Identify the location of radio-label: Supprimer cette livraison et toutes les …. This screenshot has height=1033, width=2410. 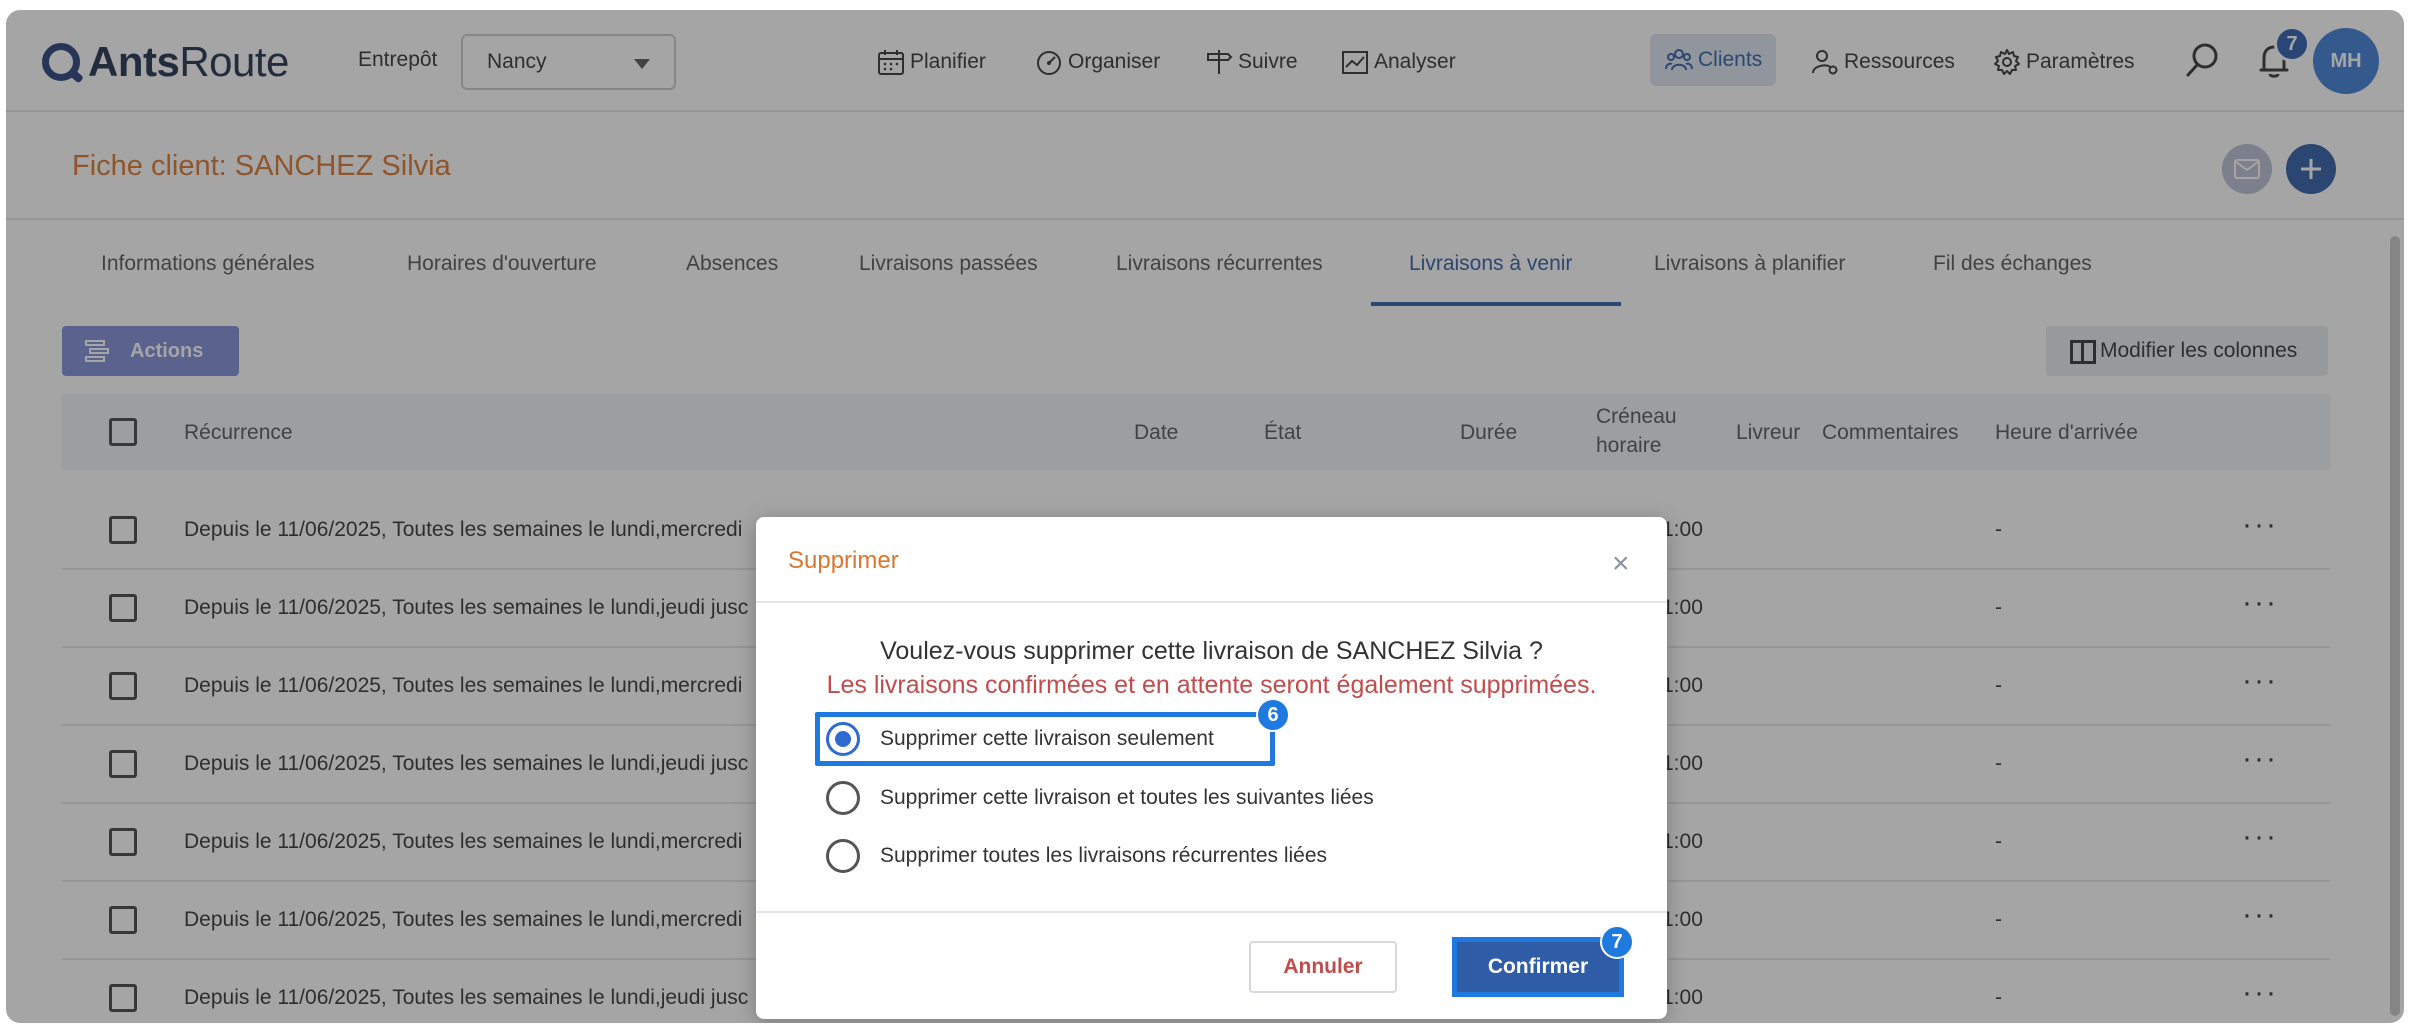
(1127, 797).